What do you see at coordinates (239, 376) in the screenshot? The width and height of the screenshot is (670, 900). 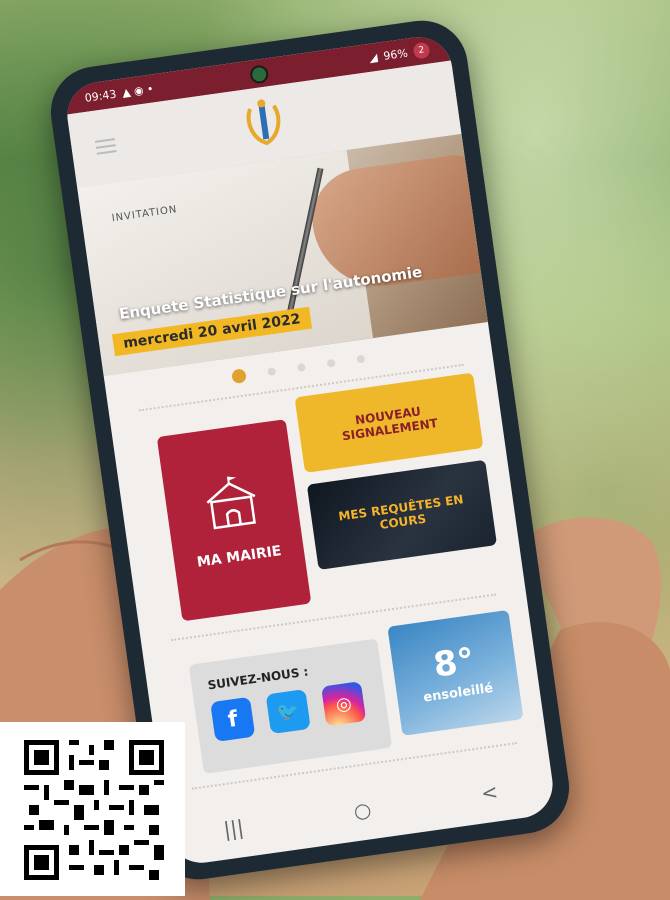 I see `carousel-dot-active` at bounding box center [239, 376].